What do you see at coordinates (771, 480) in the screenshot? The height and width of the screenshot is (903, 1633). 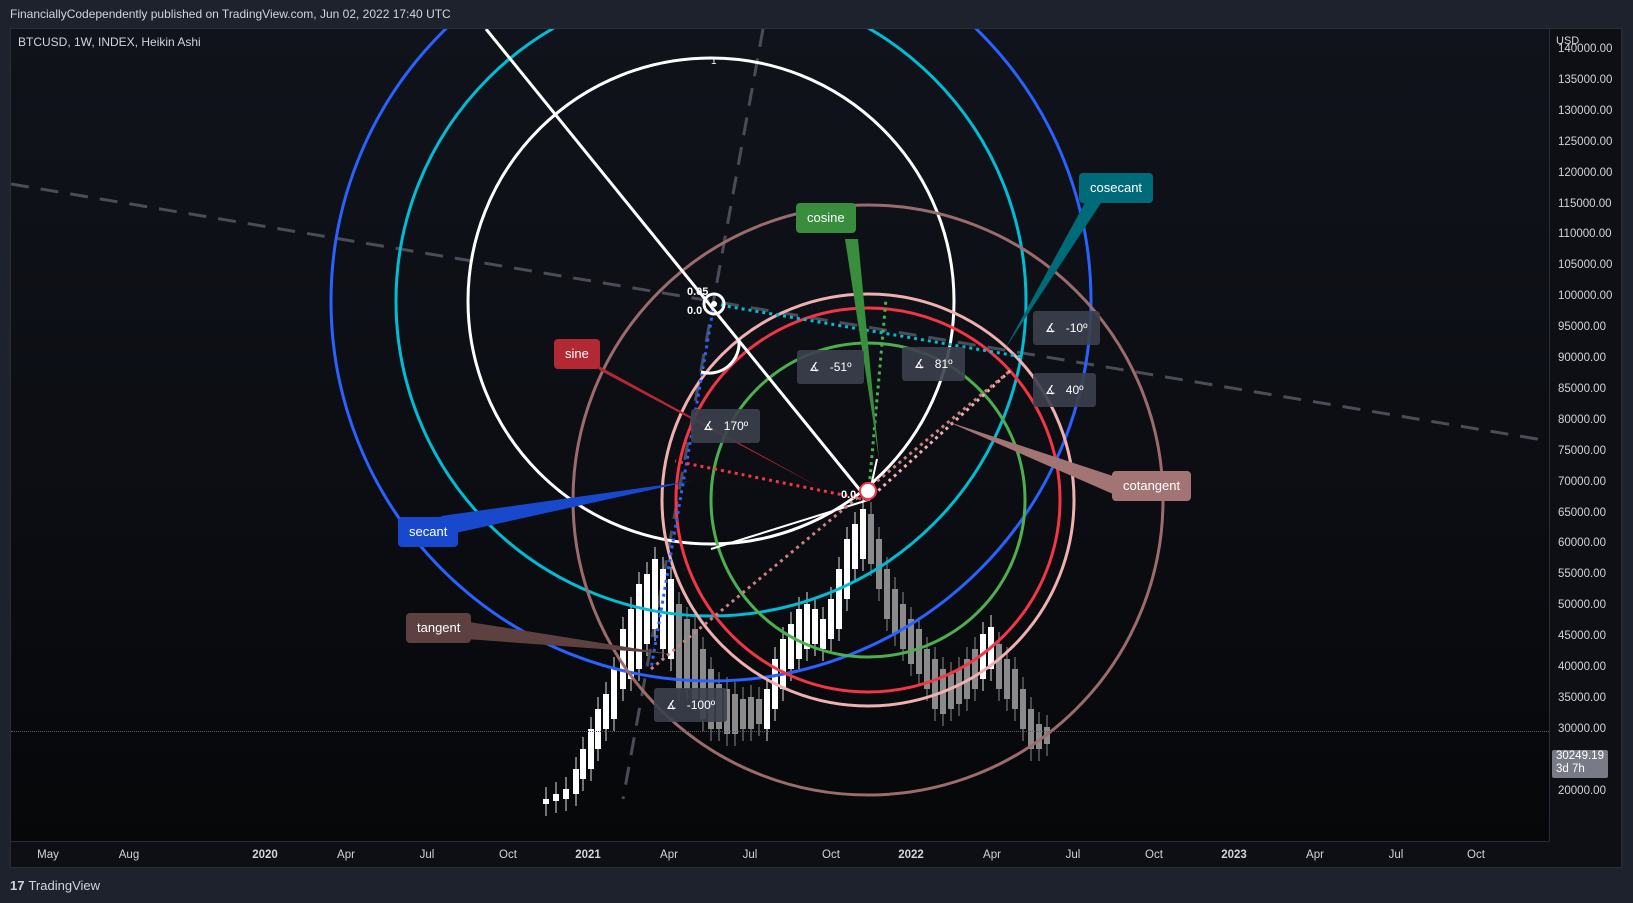 I see `red-dotted-line` at bounding box center [771, 480].